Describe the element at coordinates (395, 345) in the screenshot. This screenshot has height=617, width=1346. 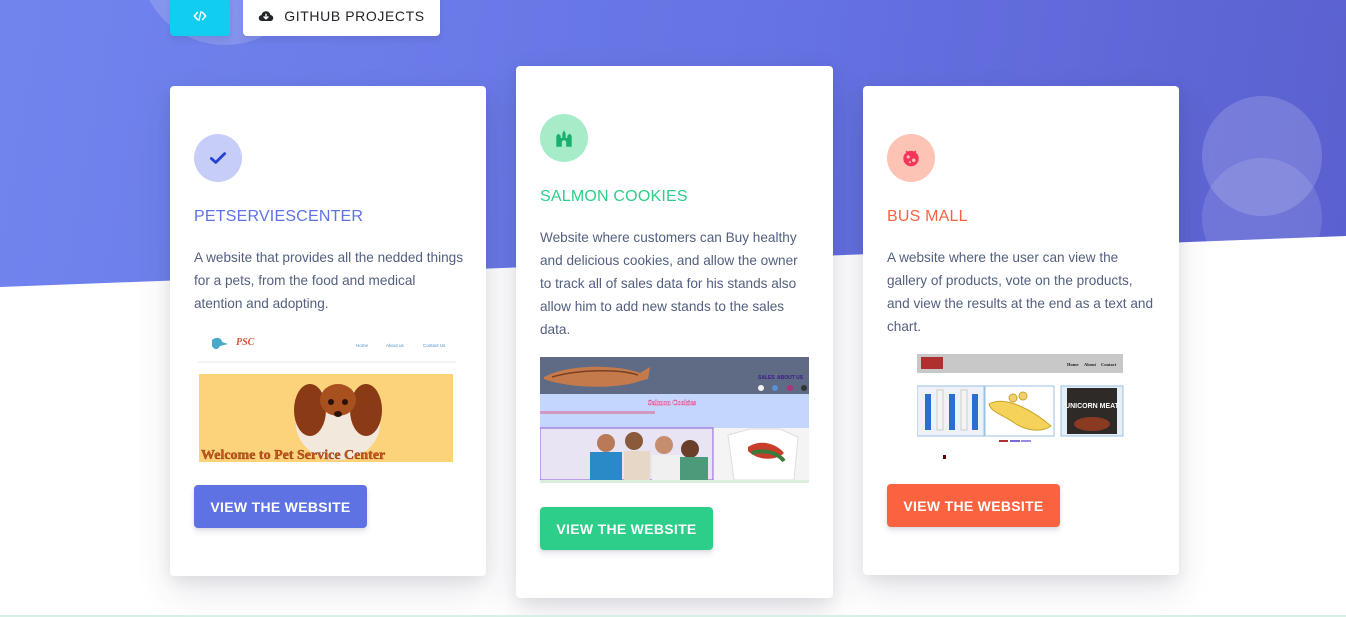
I see `screenshot-nav: About us` at that location.